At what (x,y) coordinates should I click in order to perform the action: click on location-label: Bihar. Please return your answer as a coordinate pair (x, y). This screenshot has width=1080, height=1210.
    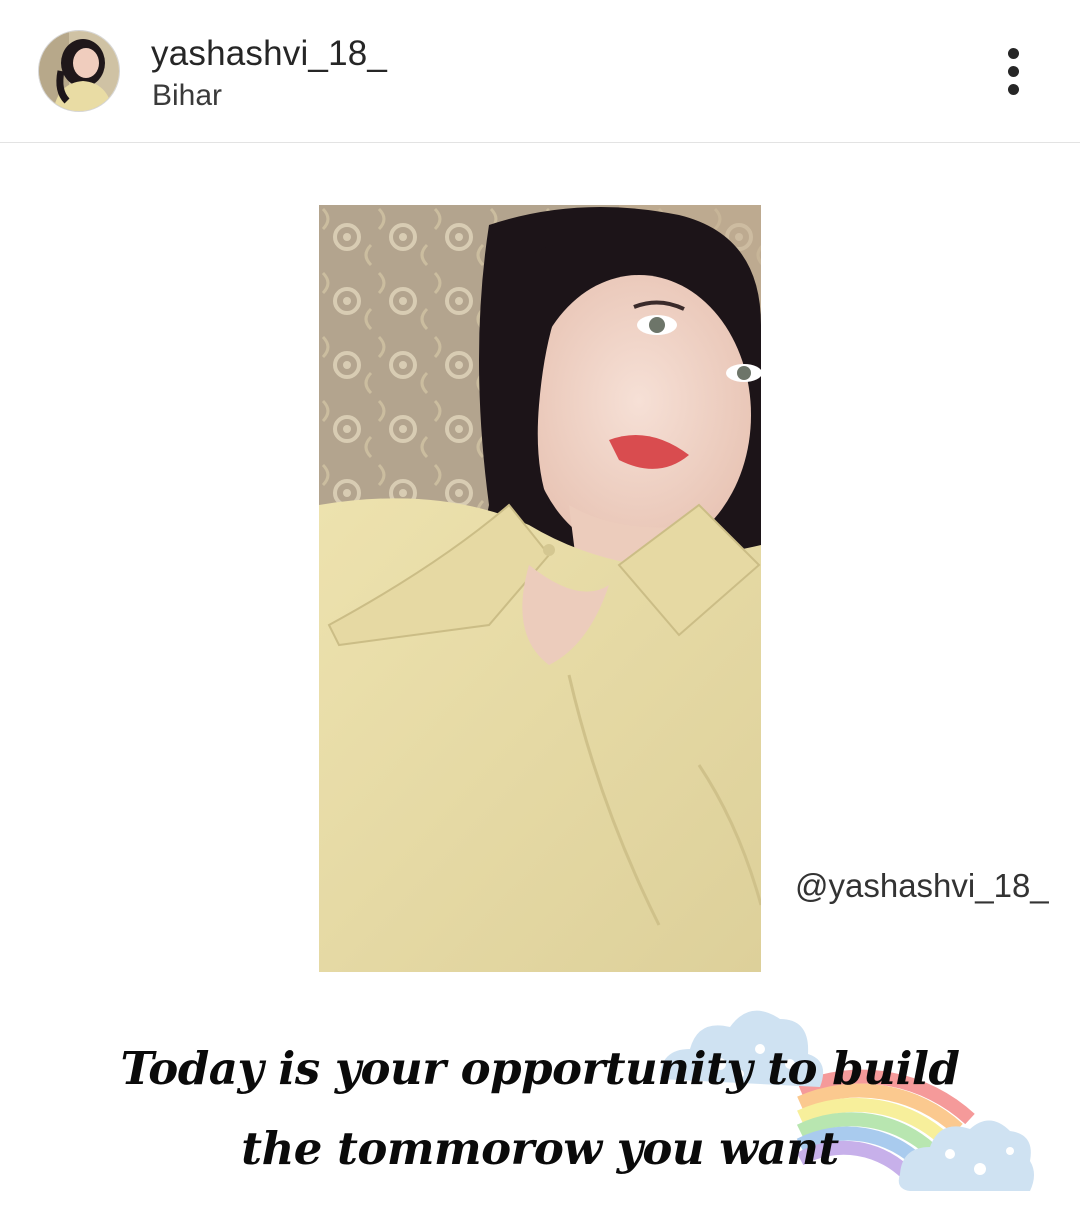
    Looking at the image, I should click on (187, 96).